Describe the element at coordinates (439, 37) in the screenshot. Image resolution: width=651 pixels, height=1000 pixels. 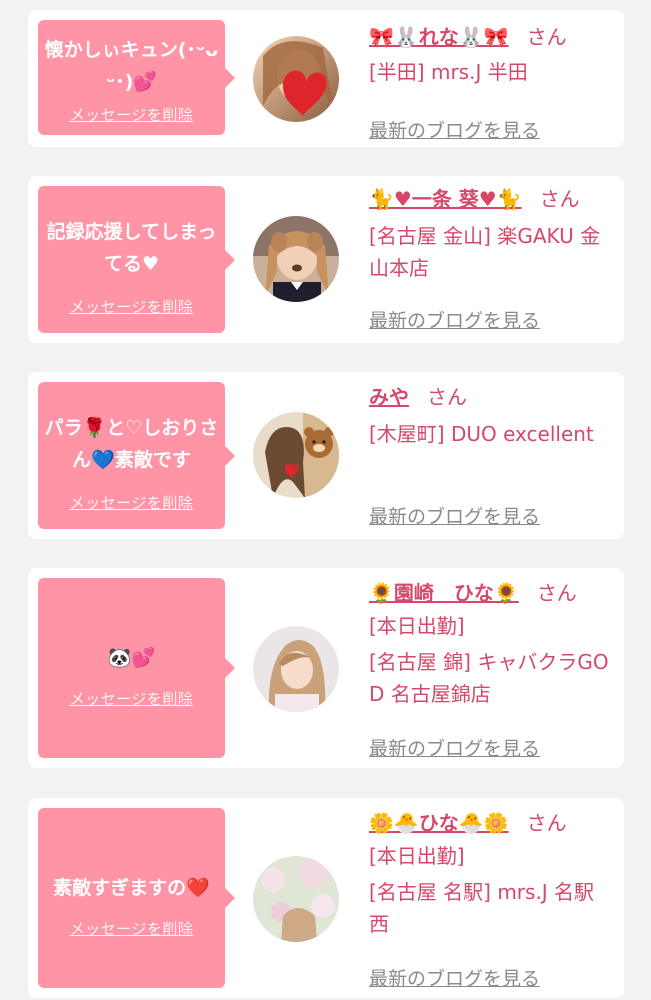
I see `author-name-link: 🎀🐰れな🐰🎀` at that location.